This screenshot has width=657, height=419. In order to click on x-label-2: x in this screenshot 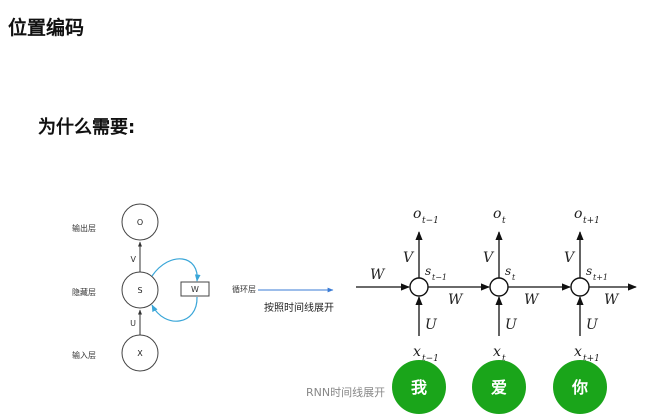, I will do `click(497, 352)`.